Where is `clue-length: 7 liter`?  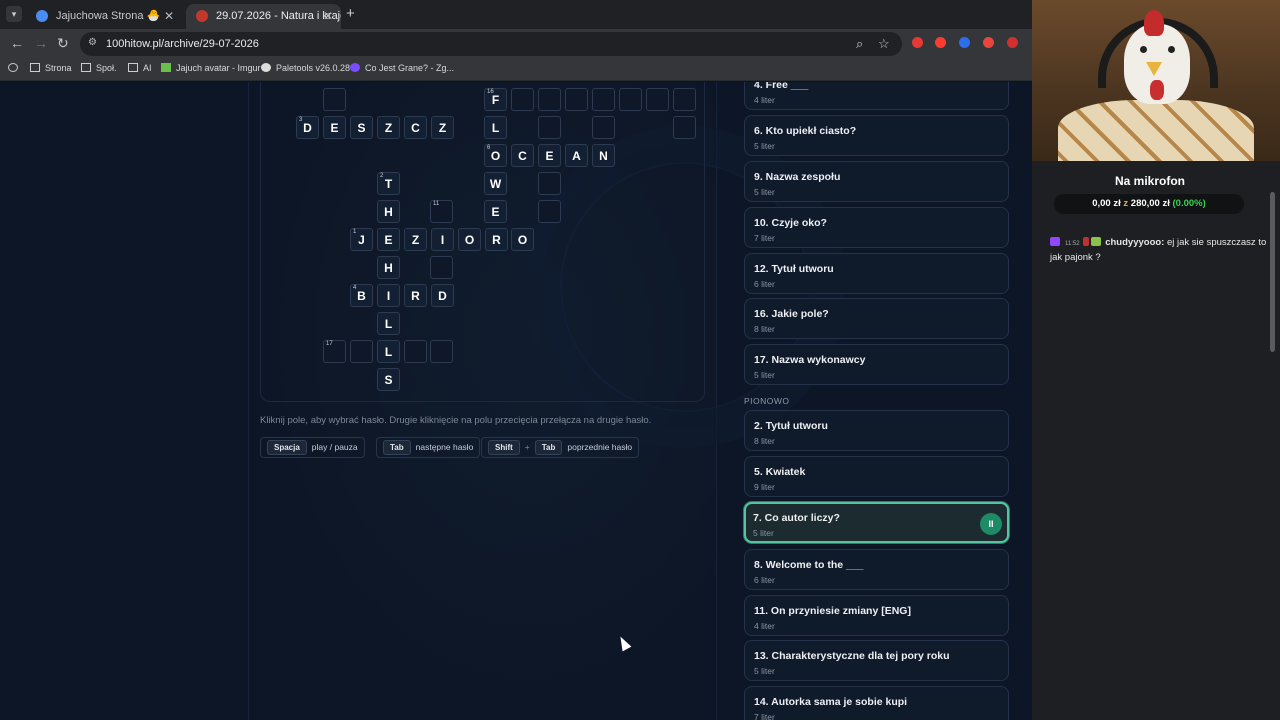 clue-length: 7 liter is located at coordinates (764, 716).